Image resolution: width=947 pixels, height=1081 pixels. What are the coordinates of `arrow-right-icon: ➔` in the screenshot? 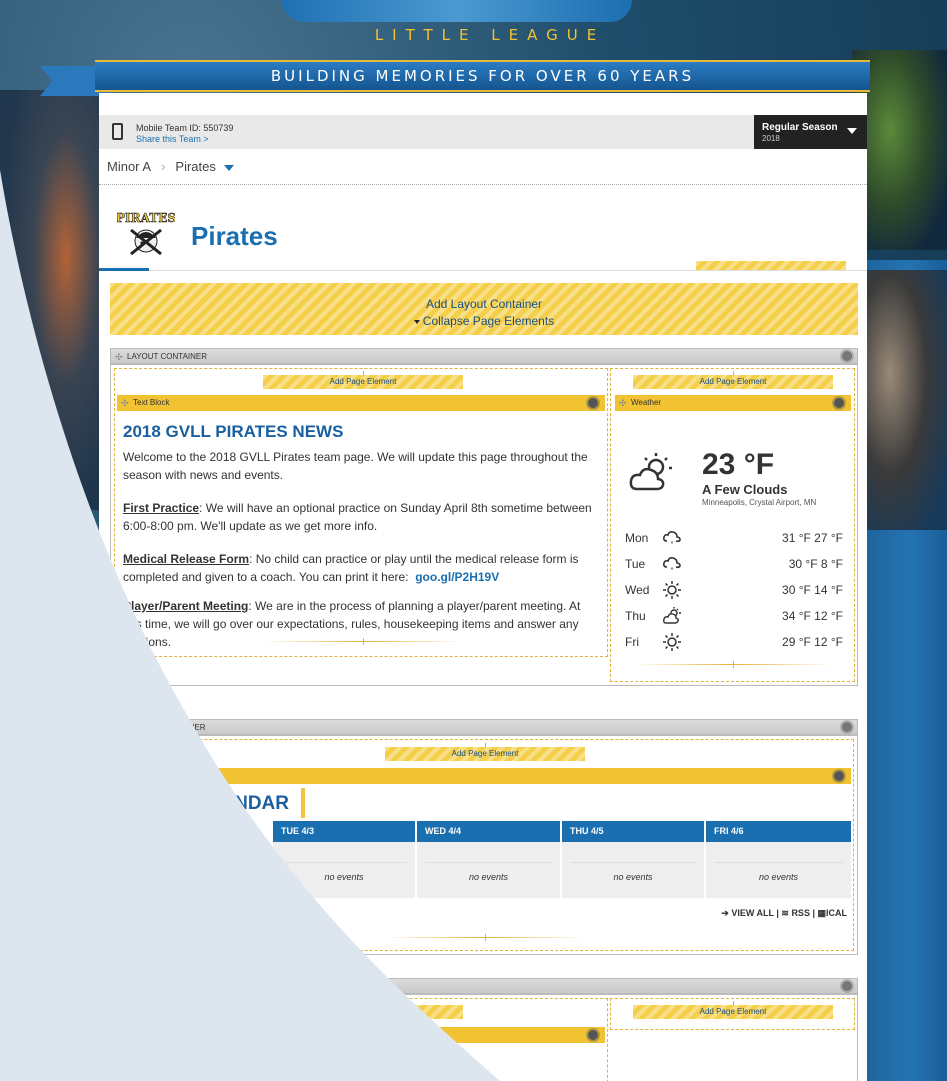 It's located at (725, 913).